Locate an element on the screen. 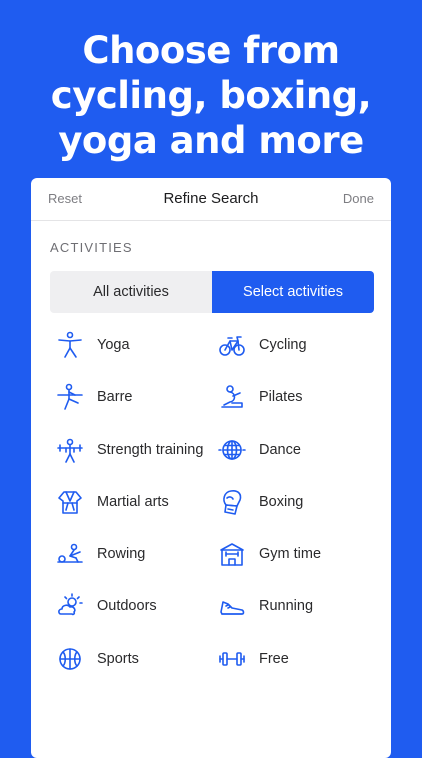 The height and width of the screenshot is (758, 422). dumbbell-icon is located at coordinates (232, 659).